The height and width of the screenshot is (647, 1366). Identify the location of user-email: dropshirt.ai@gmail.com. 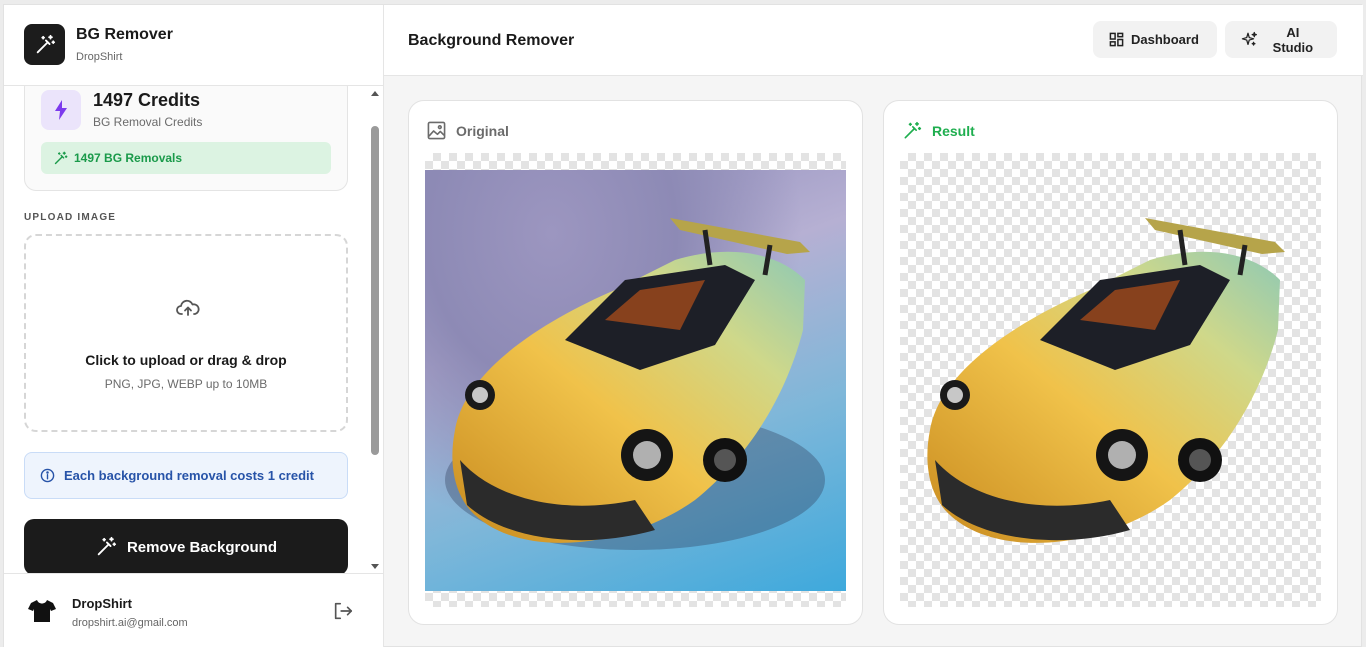
(130, 623).